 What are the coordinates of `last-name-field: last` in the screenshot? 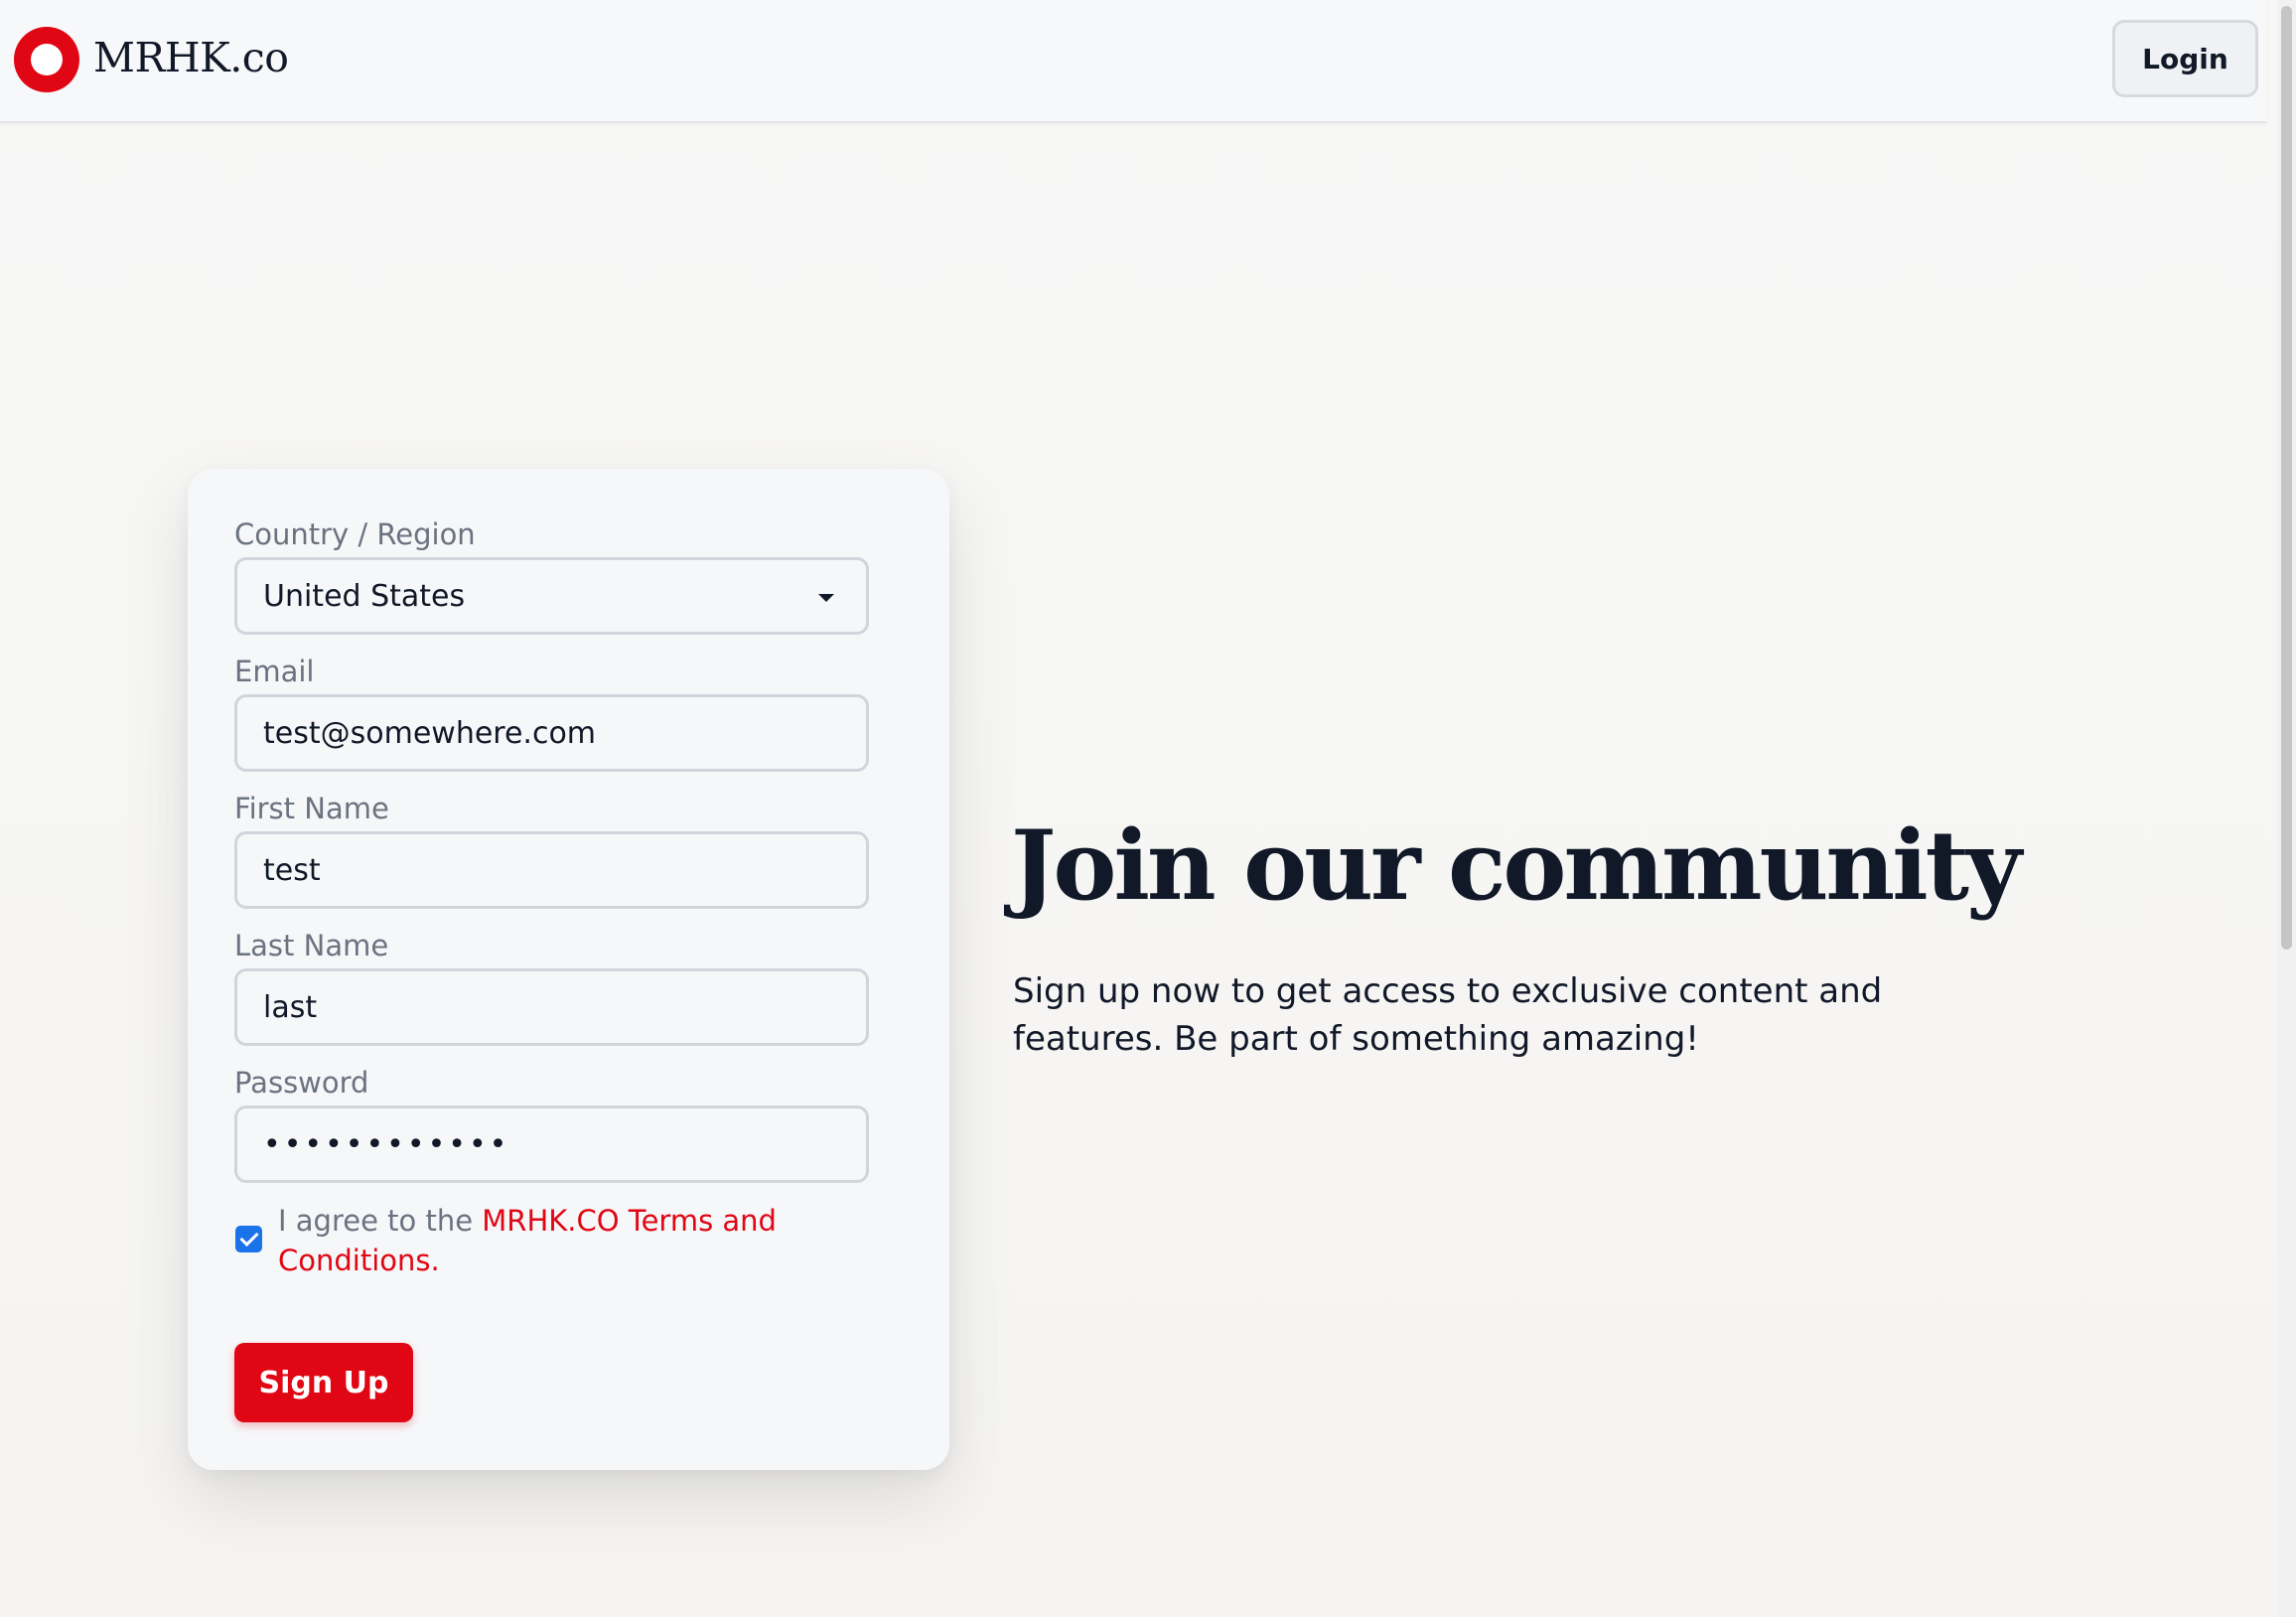 It's located at (551, 1007).